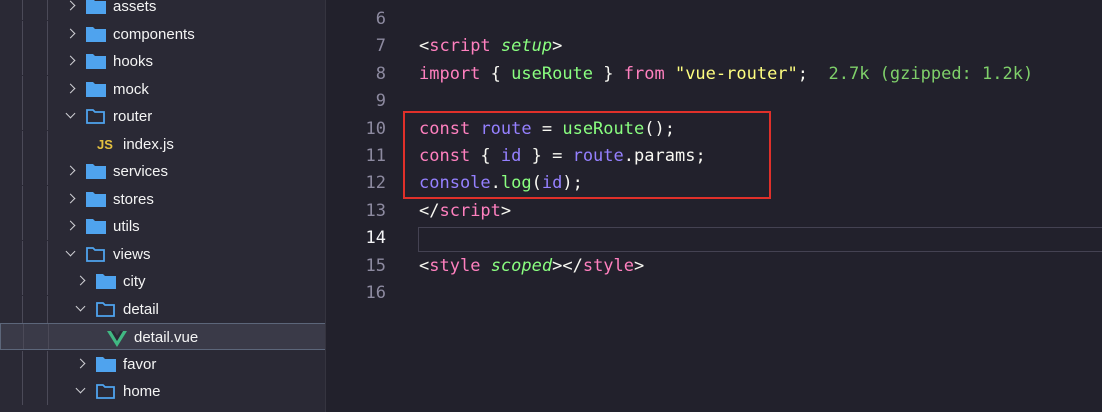 Image resolution: width=1102 pixels, height=412 pixels. What do you see at coordinates (163, 281) in the screenshot?
I see `tree-item-city: city` at bounding box center [163, 281].